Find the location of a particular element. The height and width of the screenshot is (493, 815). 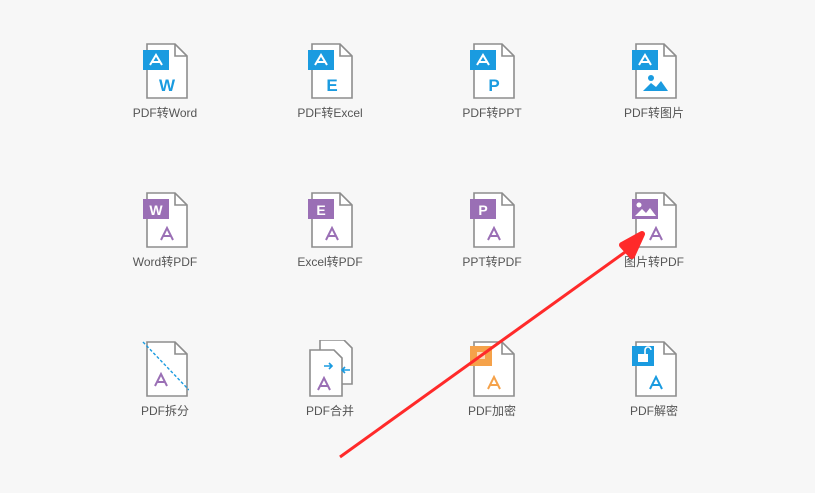

tool-label: Excel转PDF is located at coordinates (330, 262).